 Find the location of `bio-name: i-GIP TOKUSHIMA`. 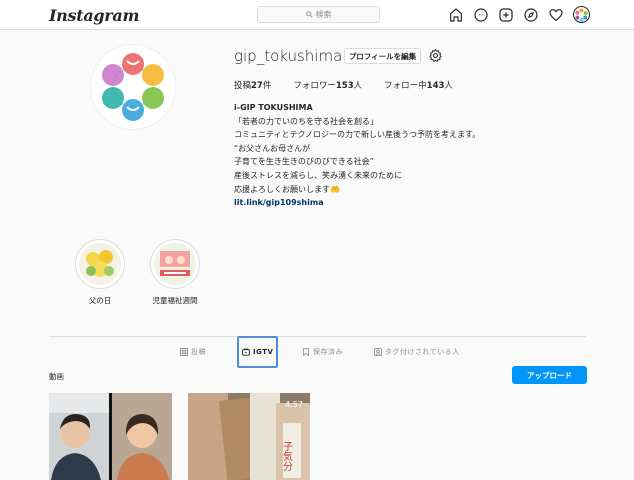

bio-name: i-GIP TOKUSHIMA is located at coordinates (273, 107).